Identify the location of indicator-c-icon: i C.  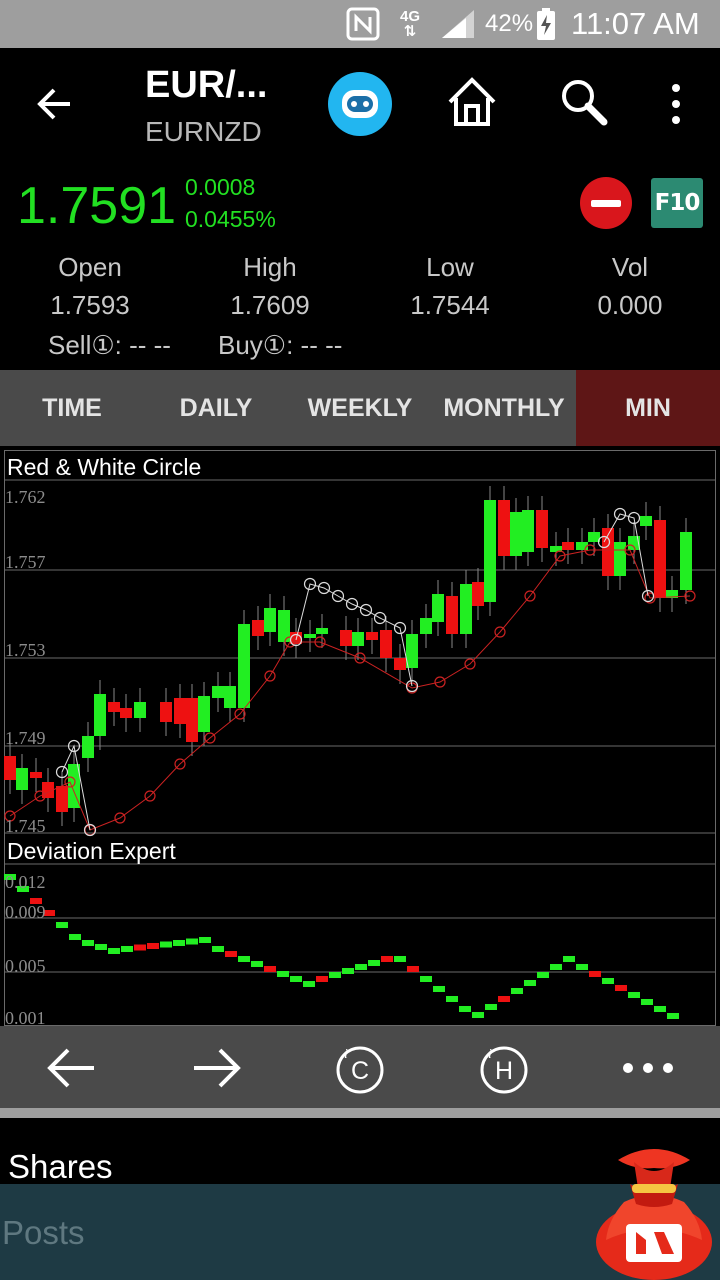
(360, 1070).